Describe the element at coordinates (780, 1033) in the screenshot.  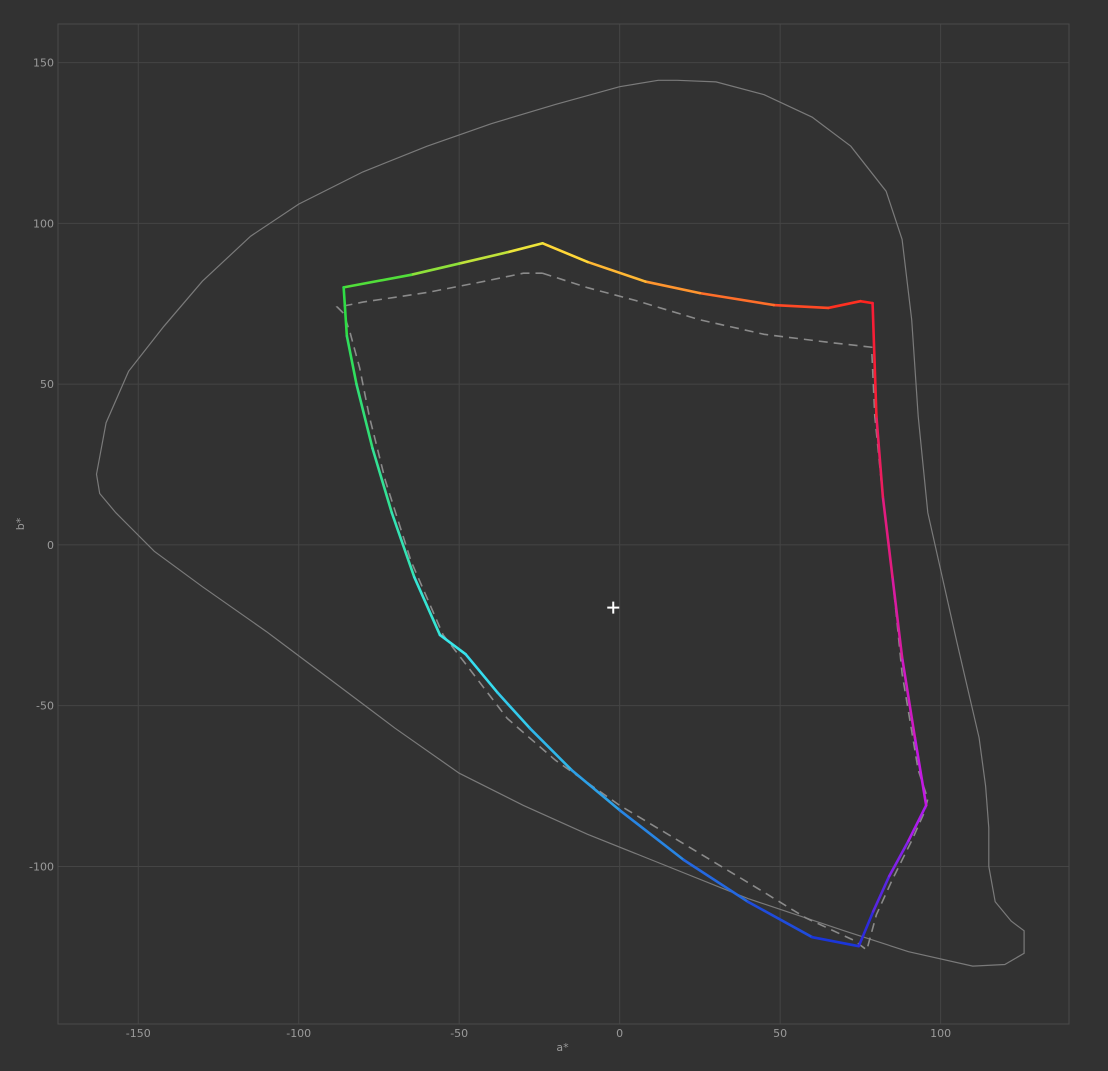
I see `x-tick-label: 50` at that location.